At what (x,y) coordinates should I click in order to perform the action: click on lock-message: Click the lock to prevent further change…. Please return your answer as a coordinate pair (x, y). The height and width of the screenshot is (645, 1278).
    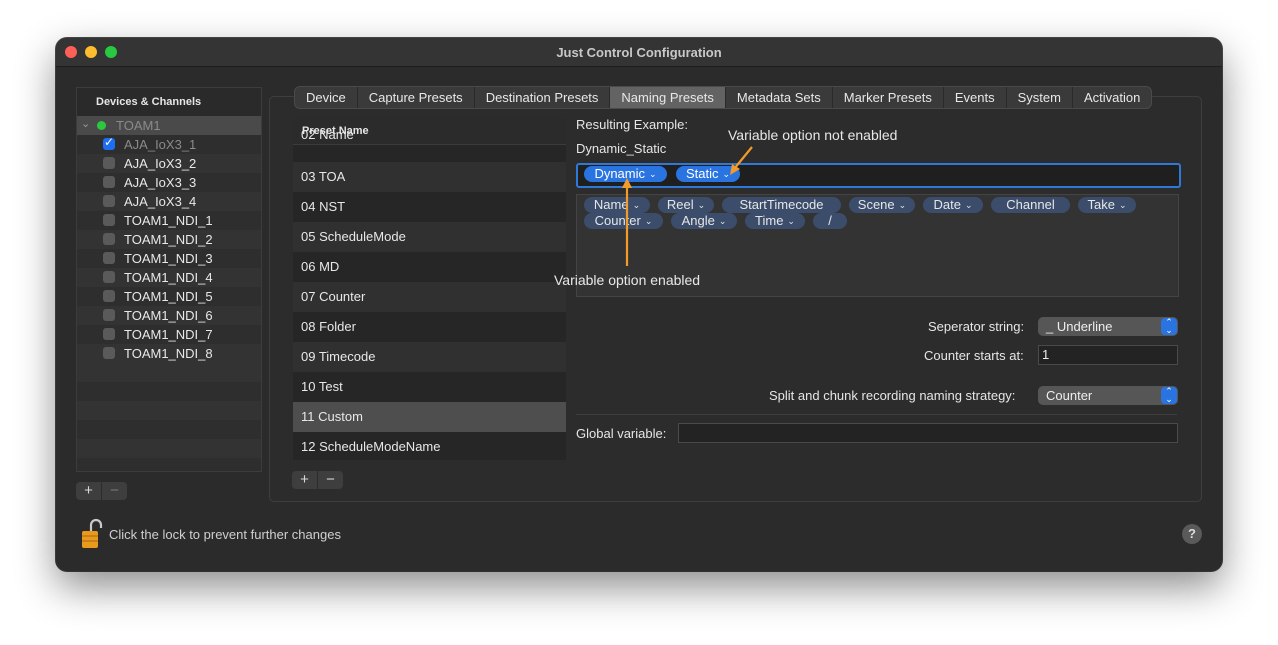
    Looking at the image, I should click on (225, 534).